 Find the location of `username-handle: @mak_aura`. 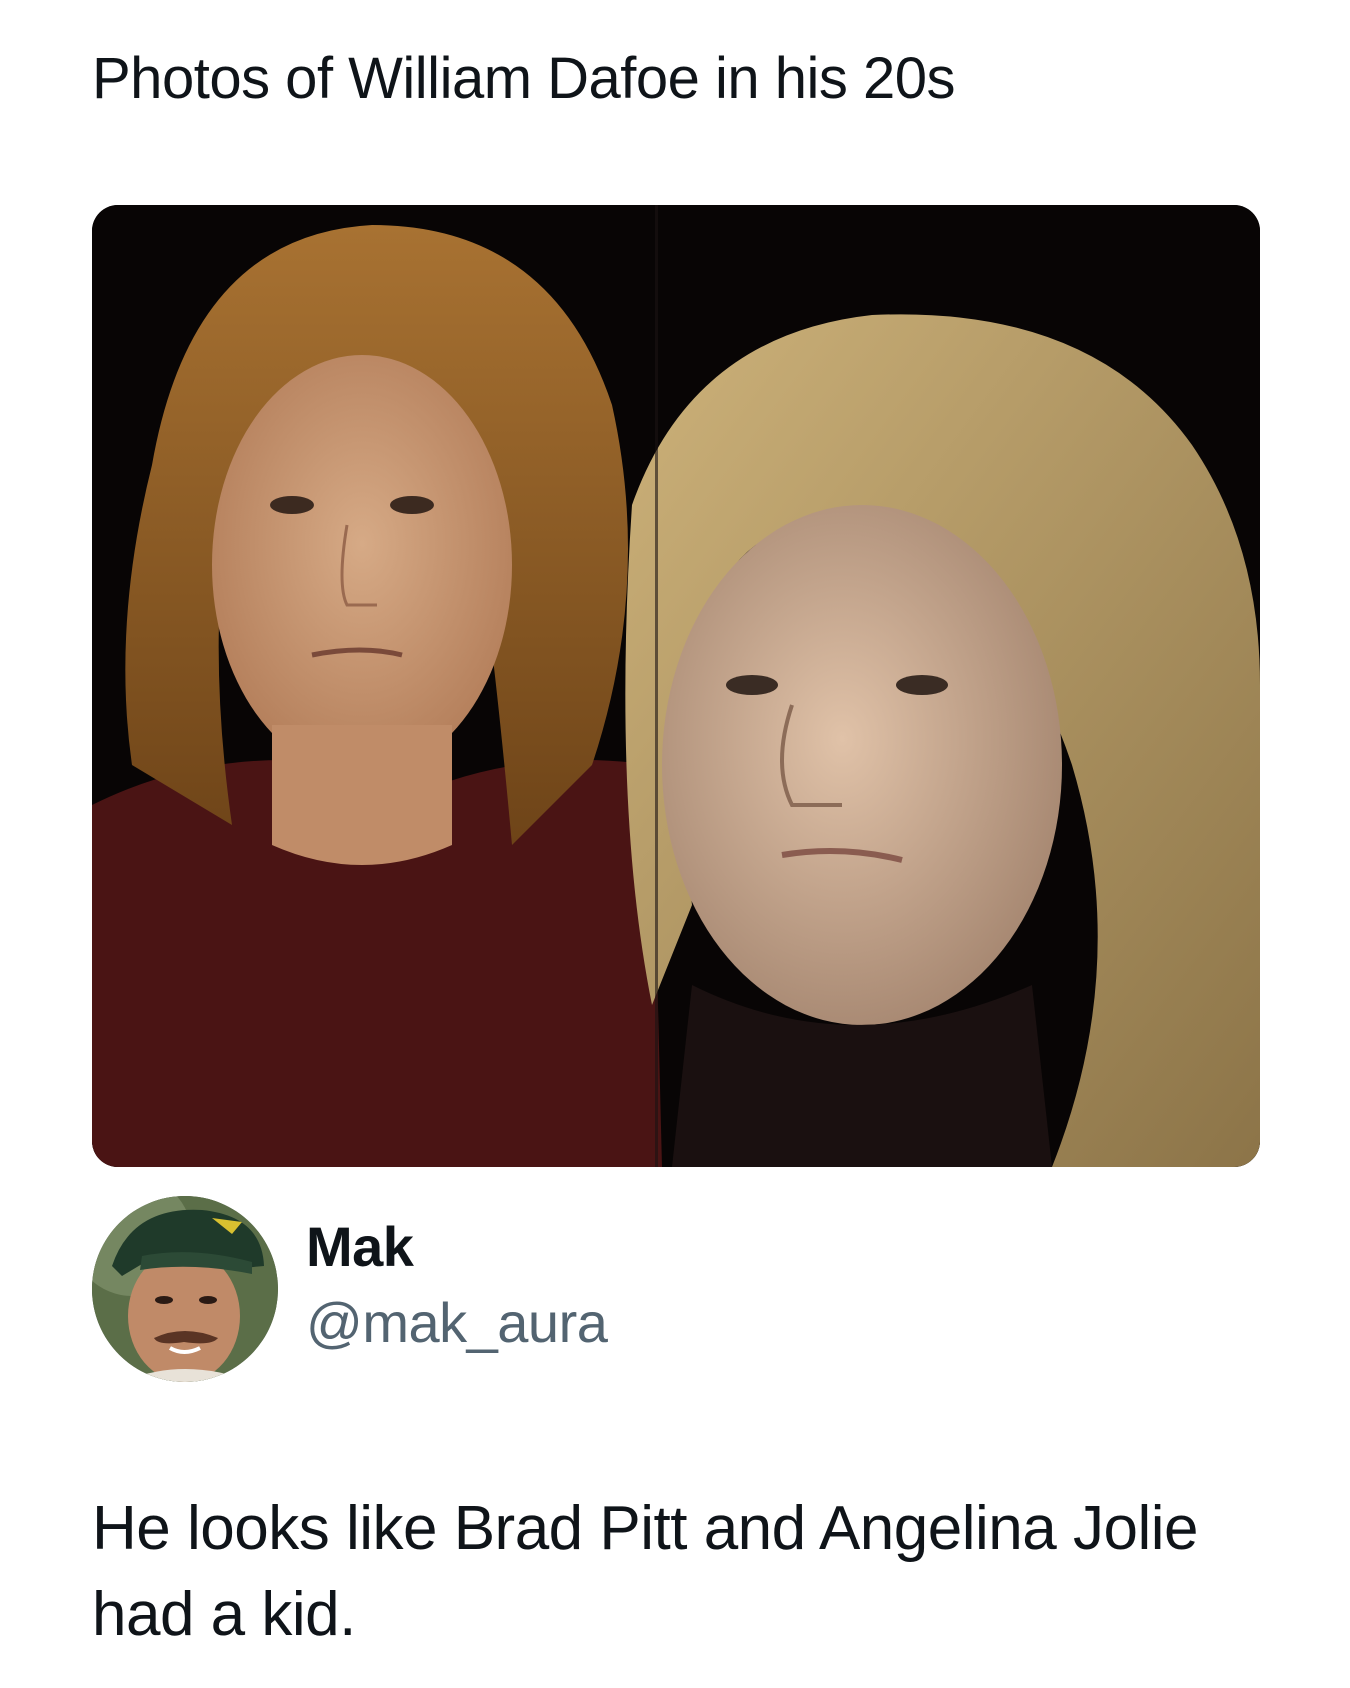

username-handle: @mak_aura is located at coordinates (457, 1322).